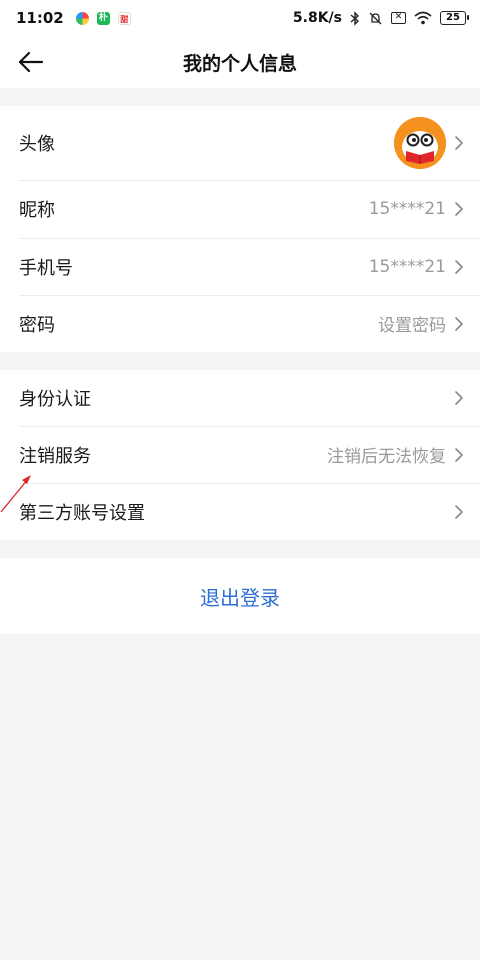 This screenshot has height=960, width=480. Describe the element at coordinates (240, 143) in the screenshot. I see `avatar-row: 头像` at that location.